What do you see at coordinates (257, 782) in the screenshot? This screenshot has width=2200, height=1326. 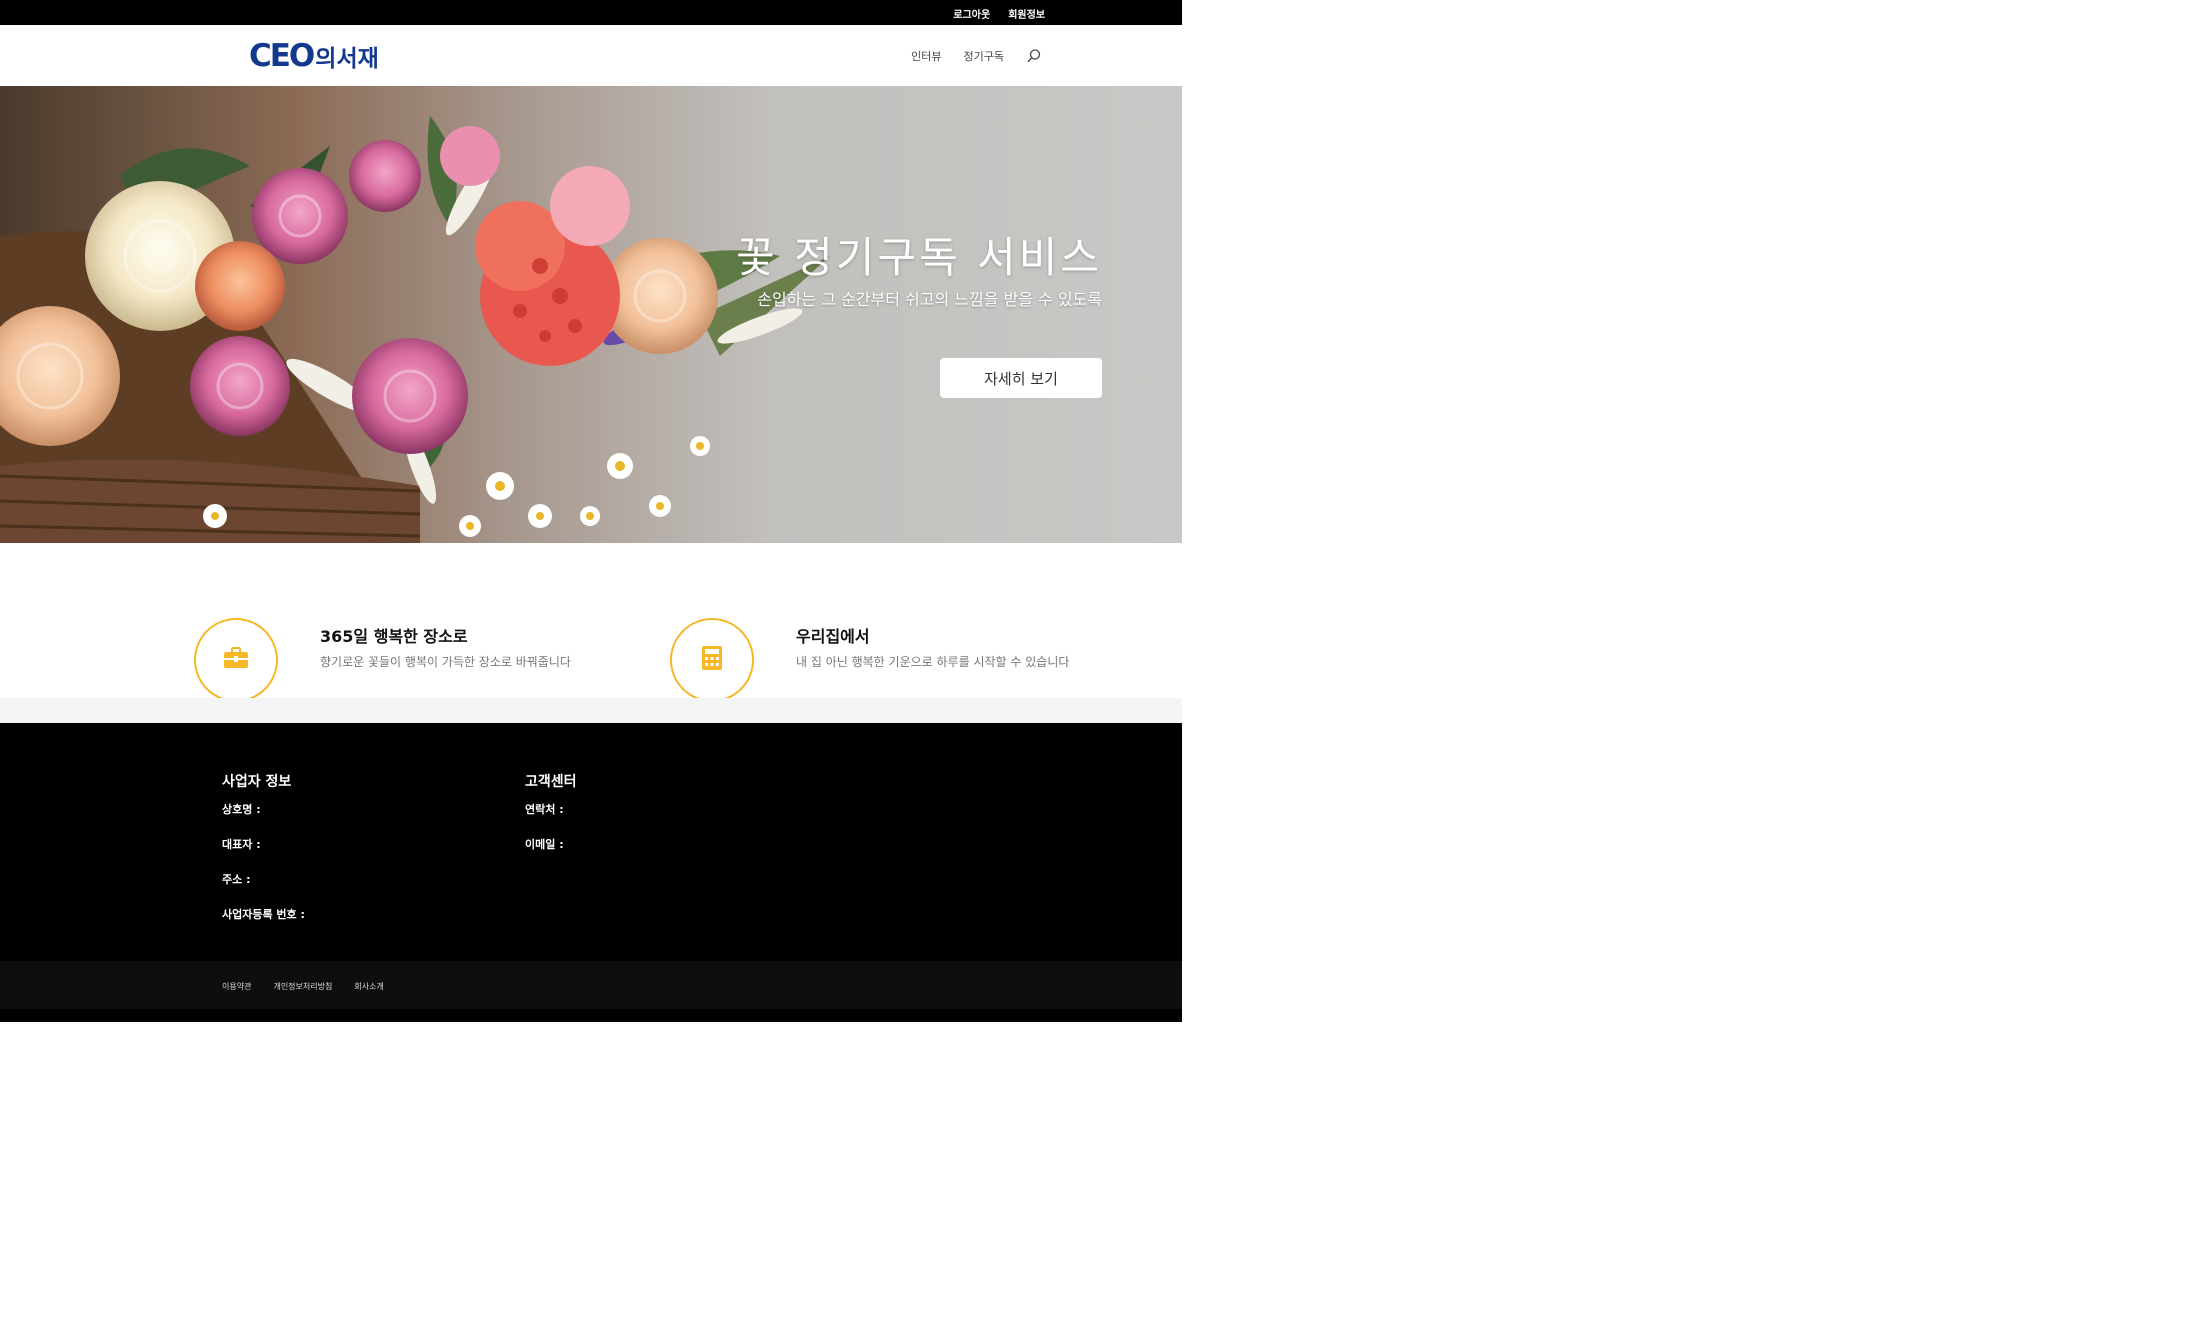 I see `business-info-title: 사업자 정보` at bounding box center [257, 782].